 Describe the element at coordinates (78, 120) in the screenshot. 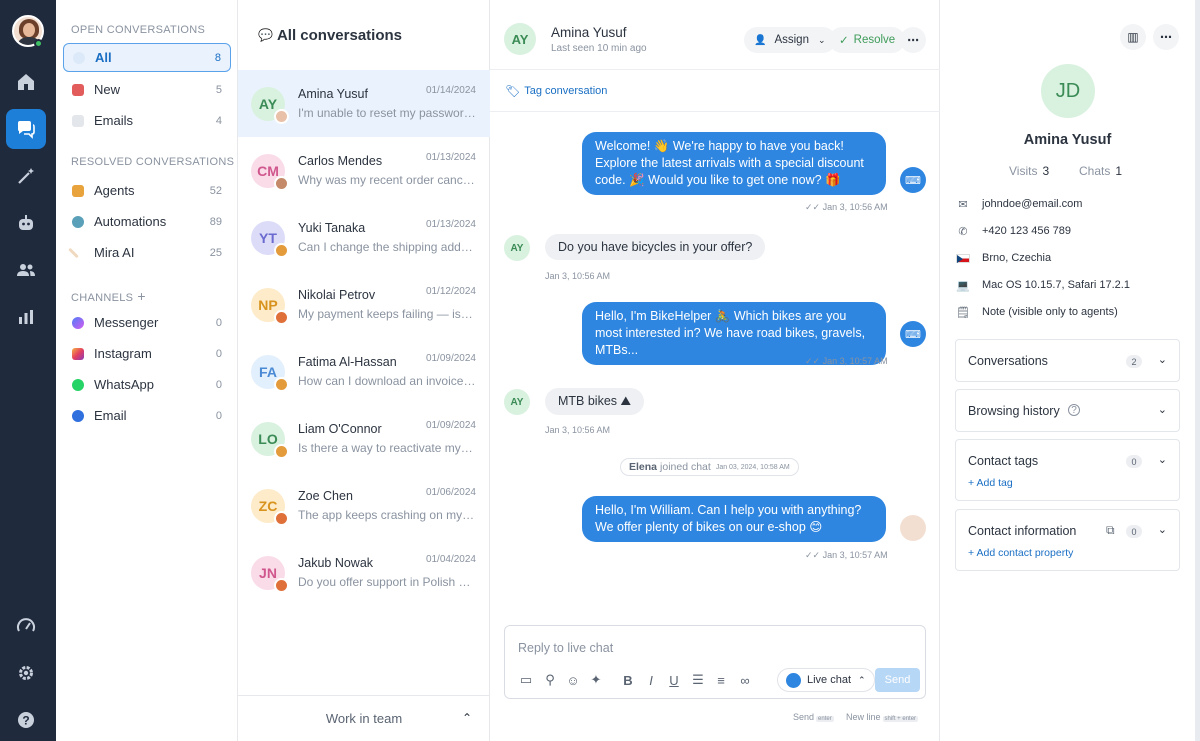

I see `envelope-icon` at that location.